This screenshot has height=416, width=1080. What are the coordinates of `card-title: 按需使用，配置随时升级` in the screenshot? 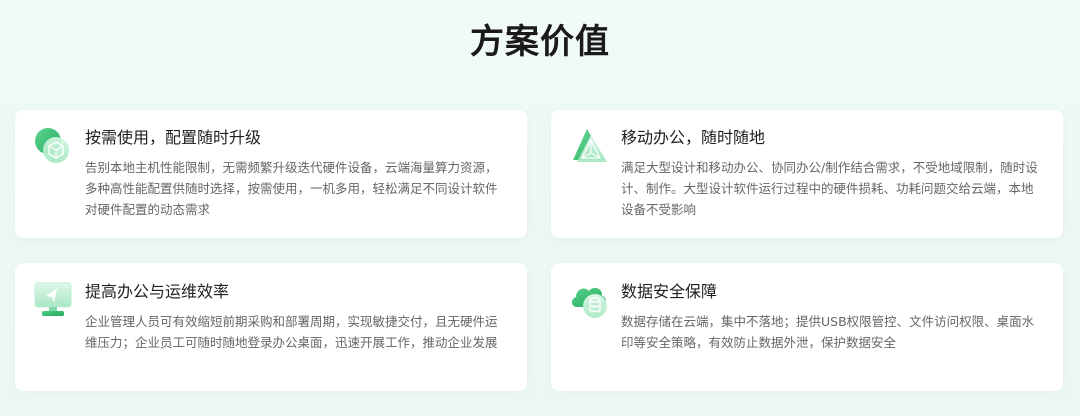 It's located at (173, 137).